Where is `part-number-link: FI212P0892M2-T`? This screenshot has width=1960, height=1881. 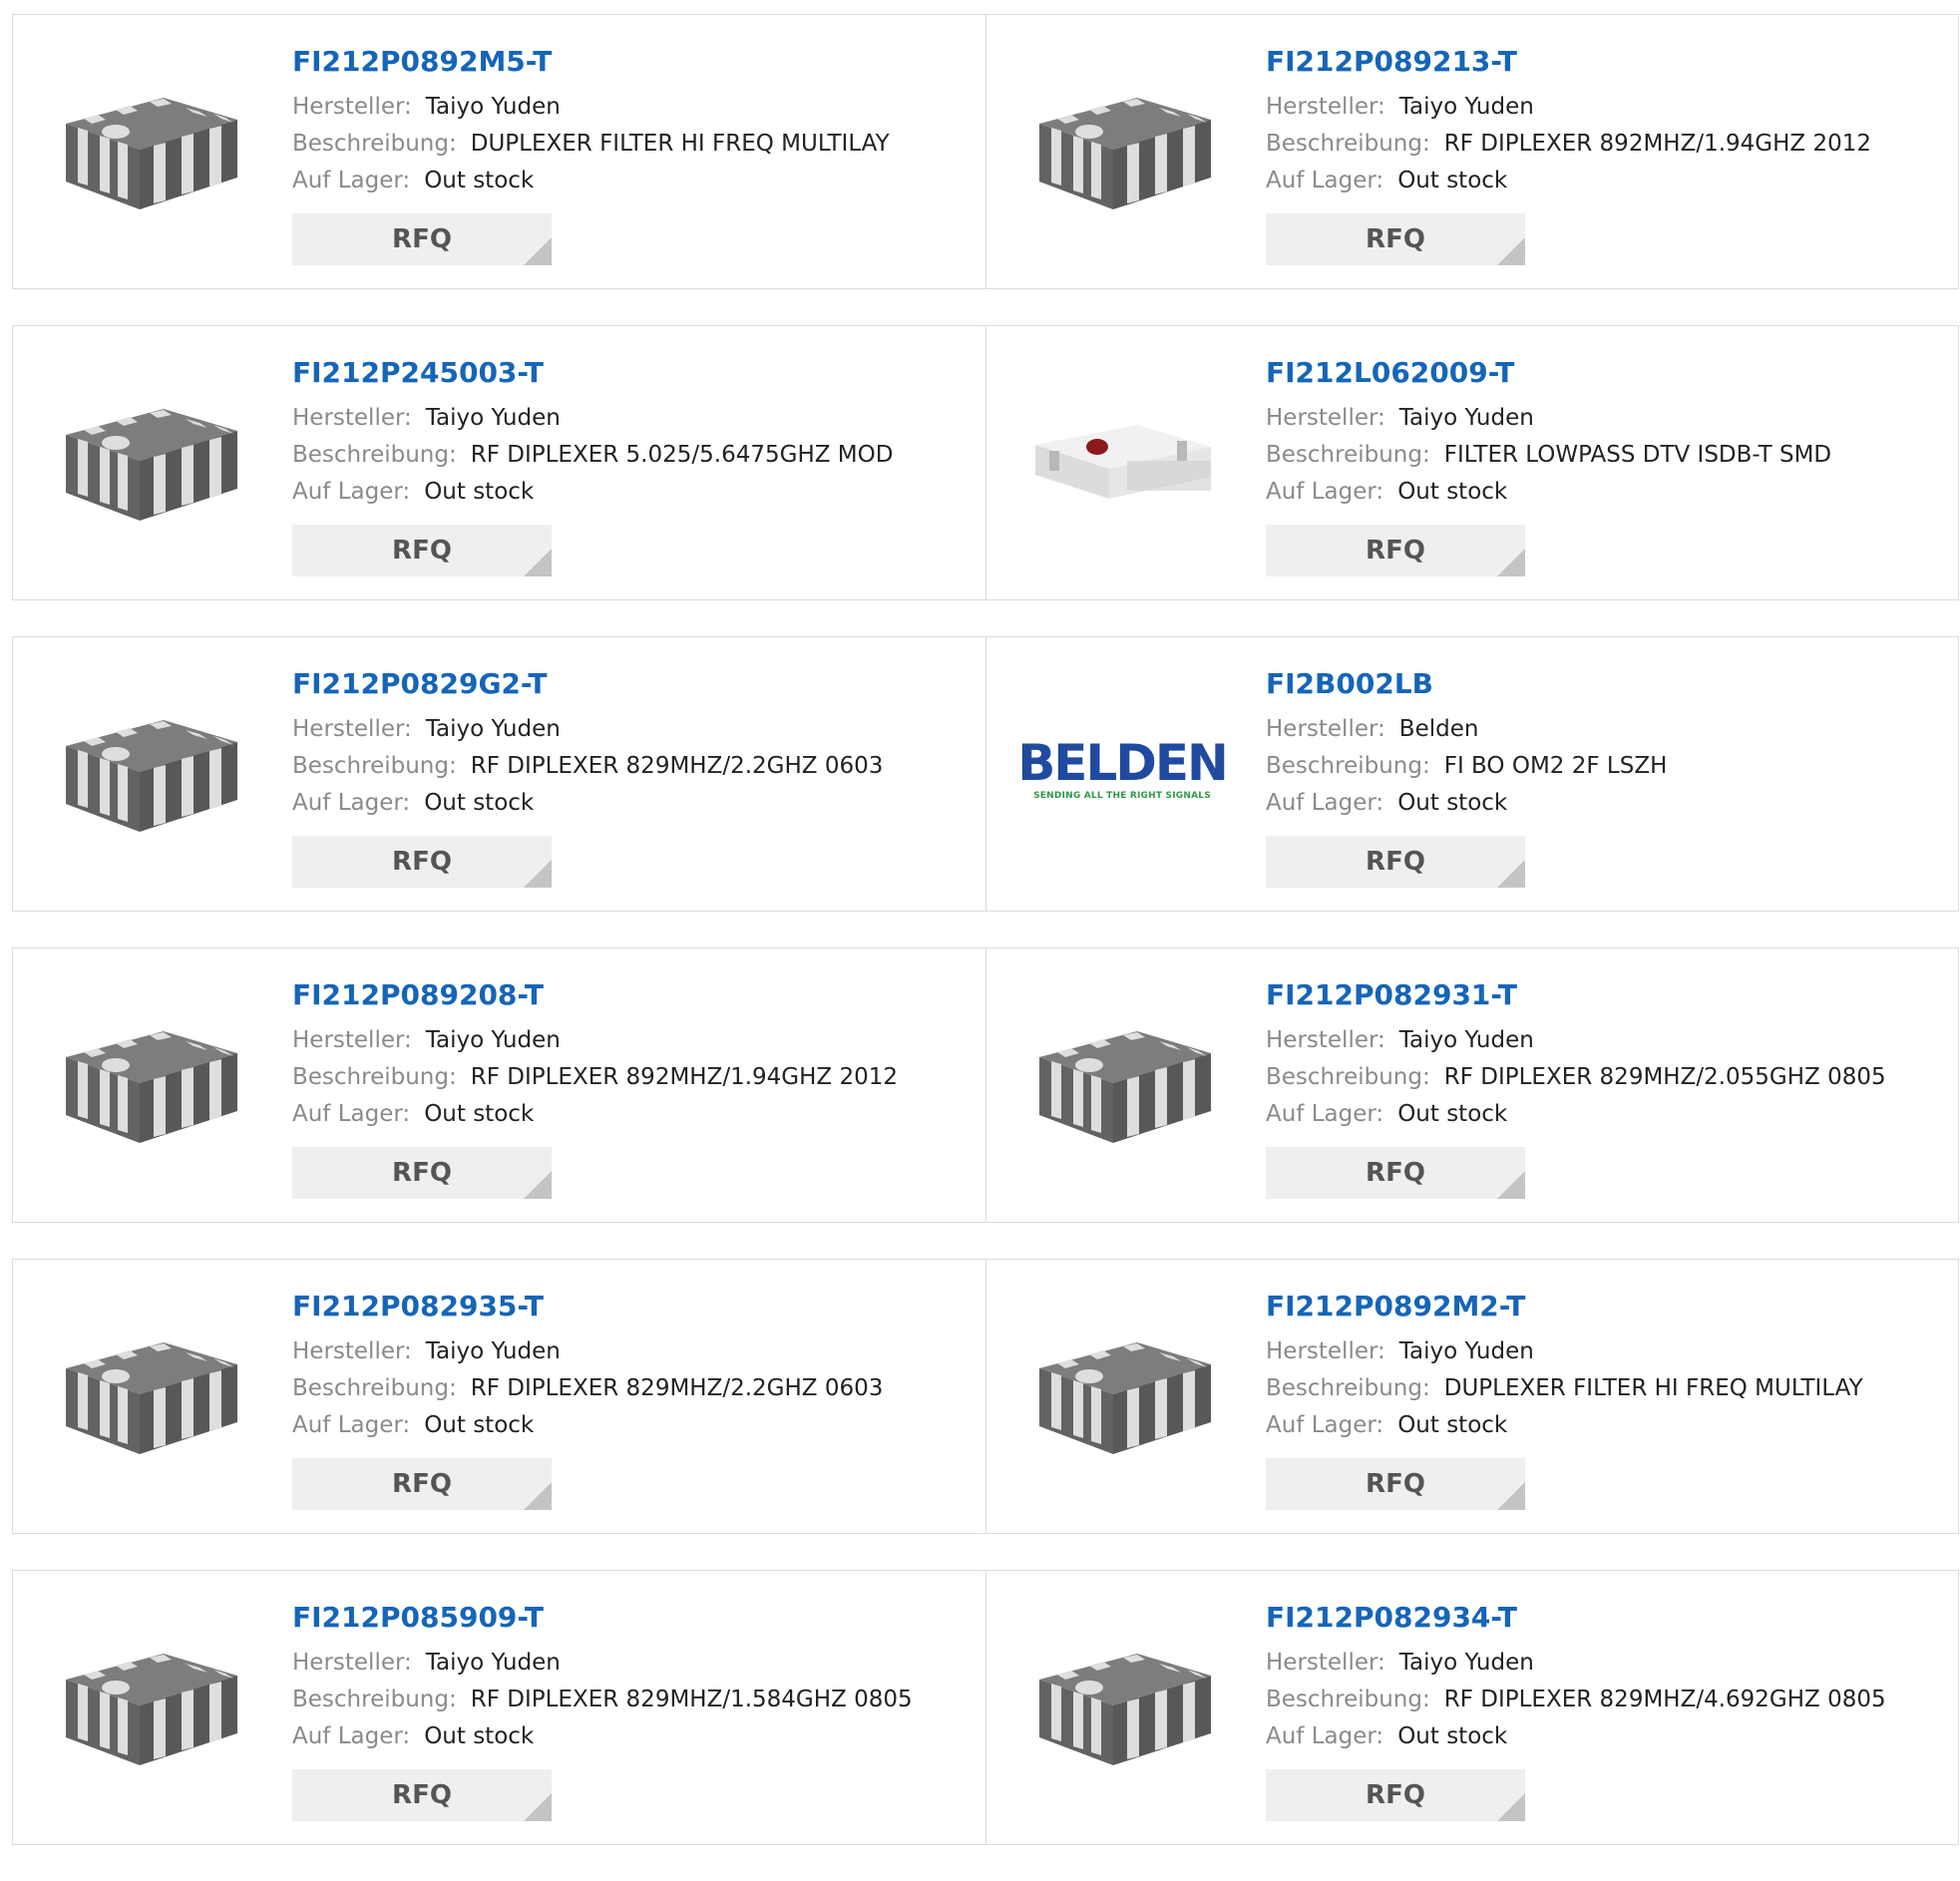
part-number-link: FI212P0892M2-T is located at coordinates (1602, 1306).